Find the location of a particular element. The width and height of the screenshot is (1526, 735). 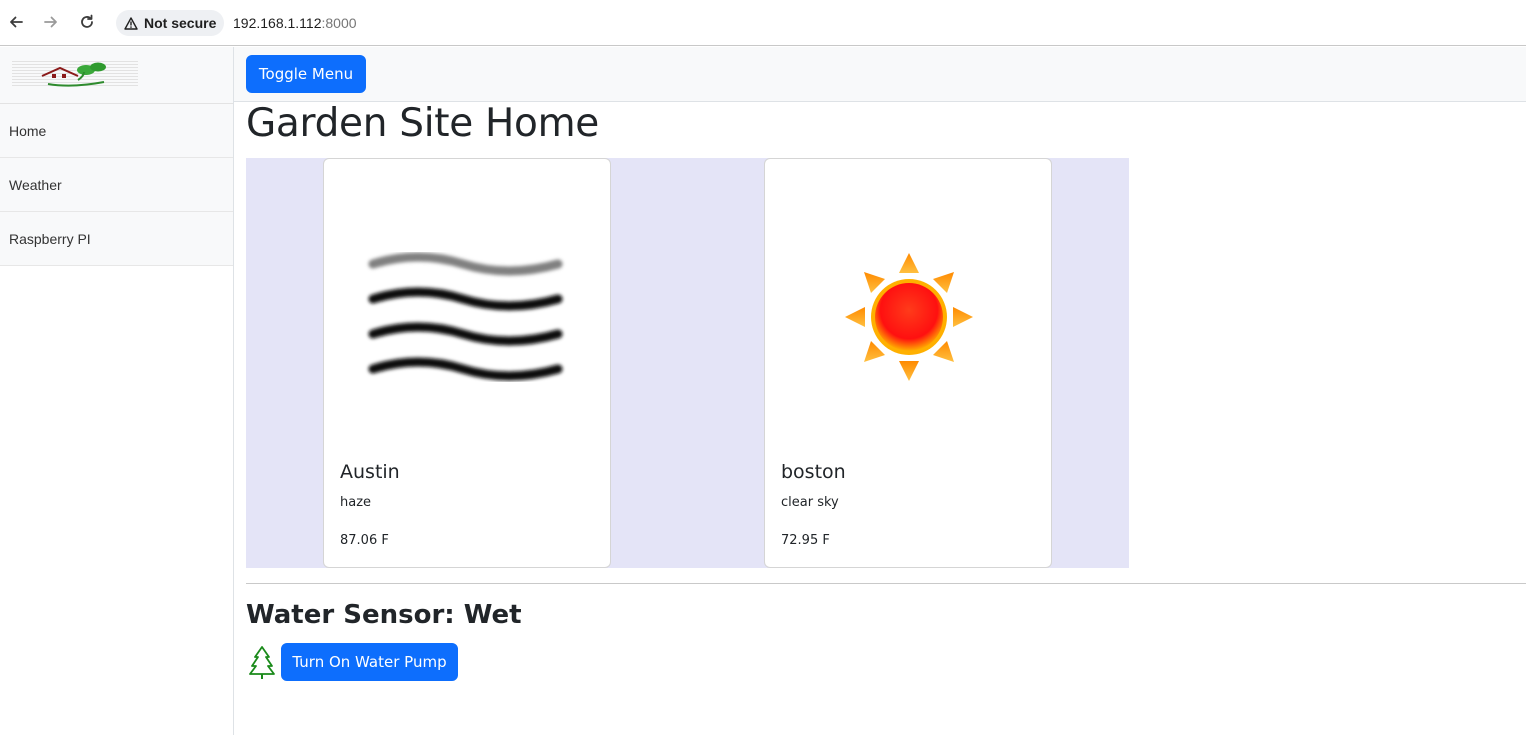

address-bar: Not secure 192.168.1.112:8000 is located at coordinates (817, 23).